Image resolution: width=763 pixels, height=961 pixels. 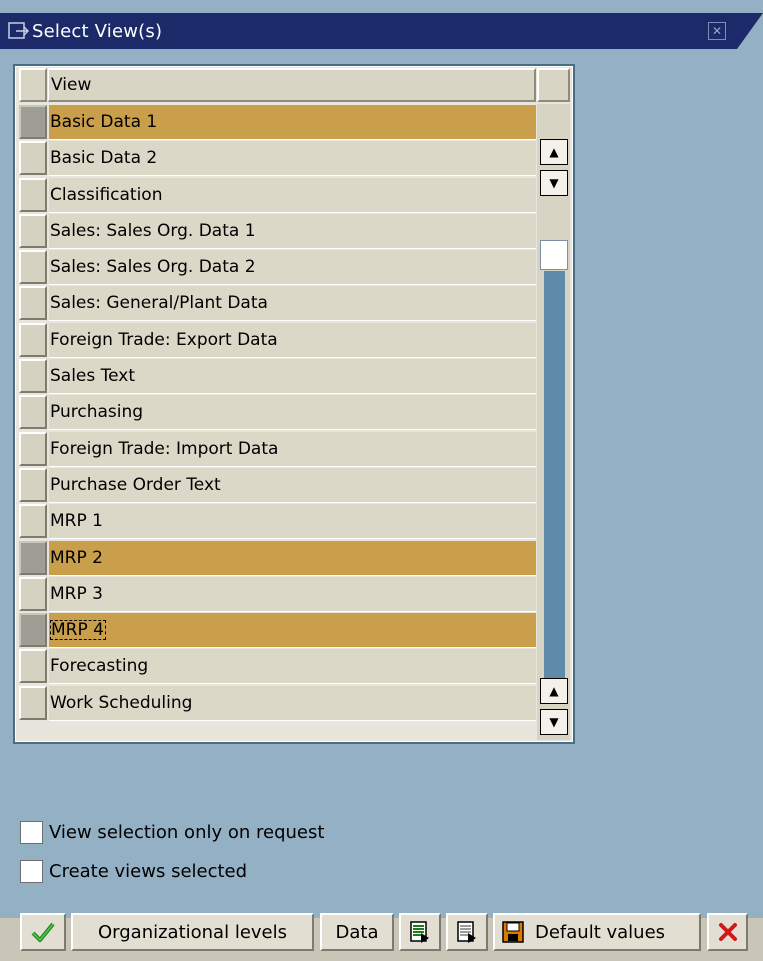 What do you see at coordinates (554, 487) in the screenshot?
I see `scroll-track` at bounding box center [554, 487].